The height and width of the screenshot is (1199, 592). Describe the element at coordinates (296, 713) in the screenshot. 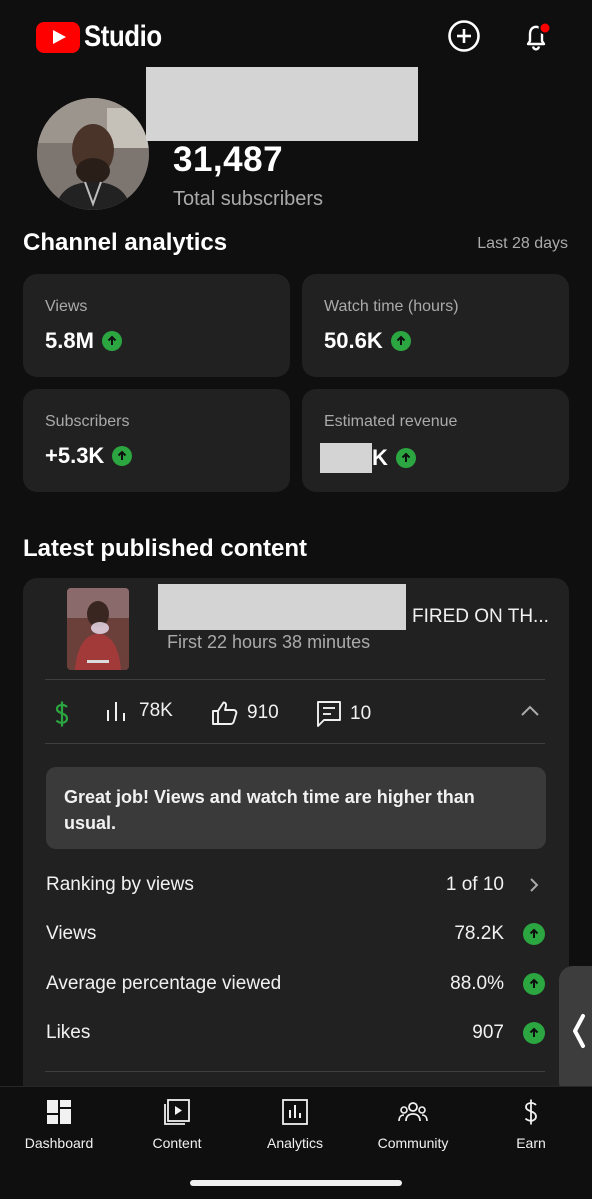

I see `video-stats-row: 78K 910 10` at that location.